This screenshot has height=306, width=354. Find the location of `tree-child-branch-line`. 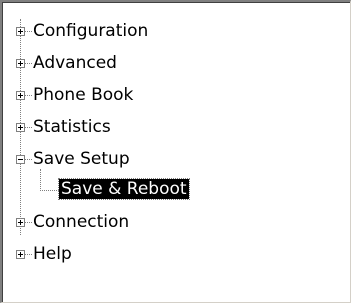

tree-child-branch-line is located at coordinates (49, 190).